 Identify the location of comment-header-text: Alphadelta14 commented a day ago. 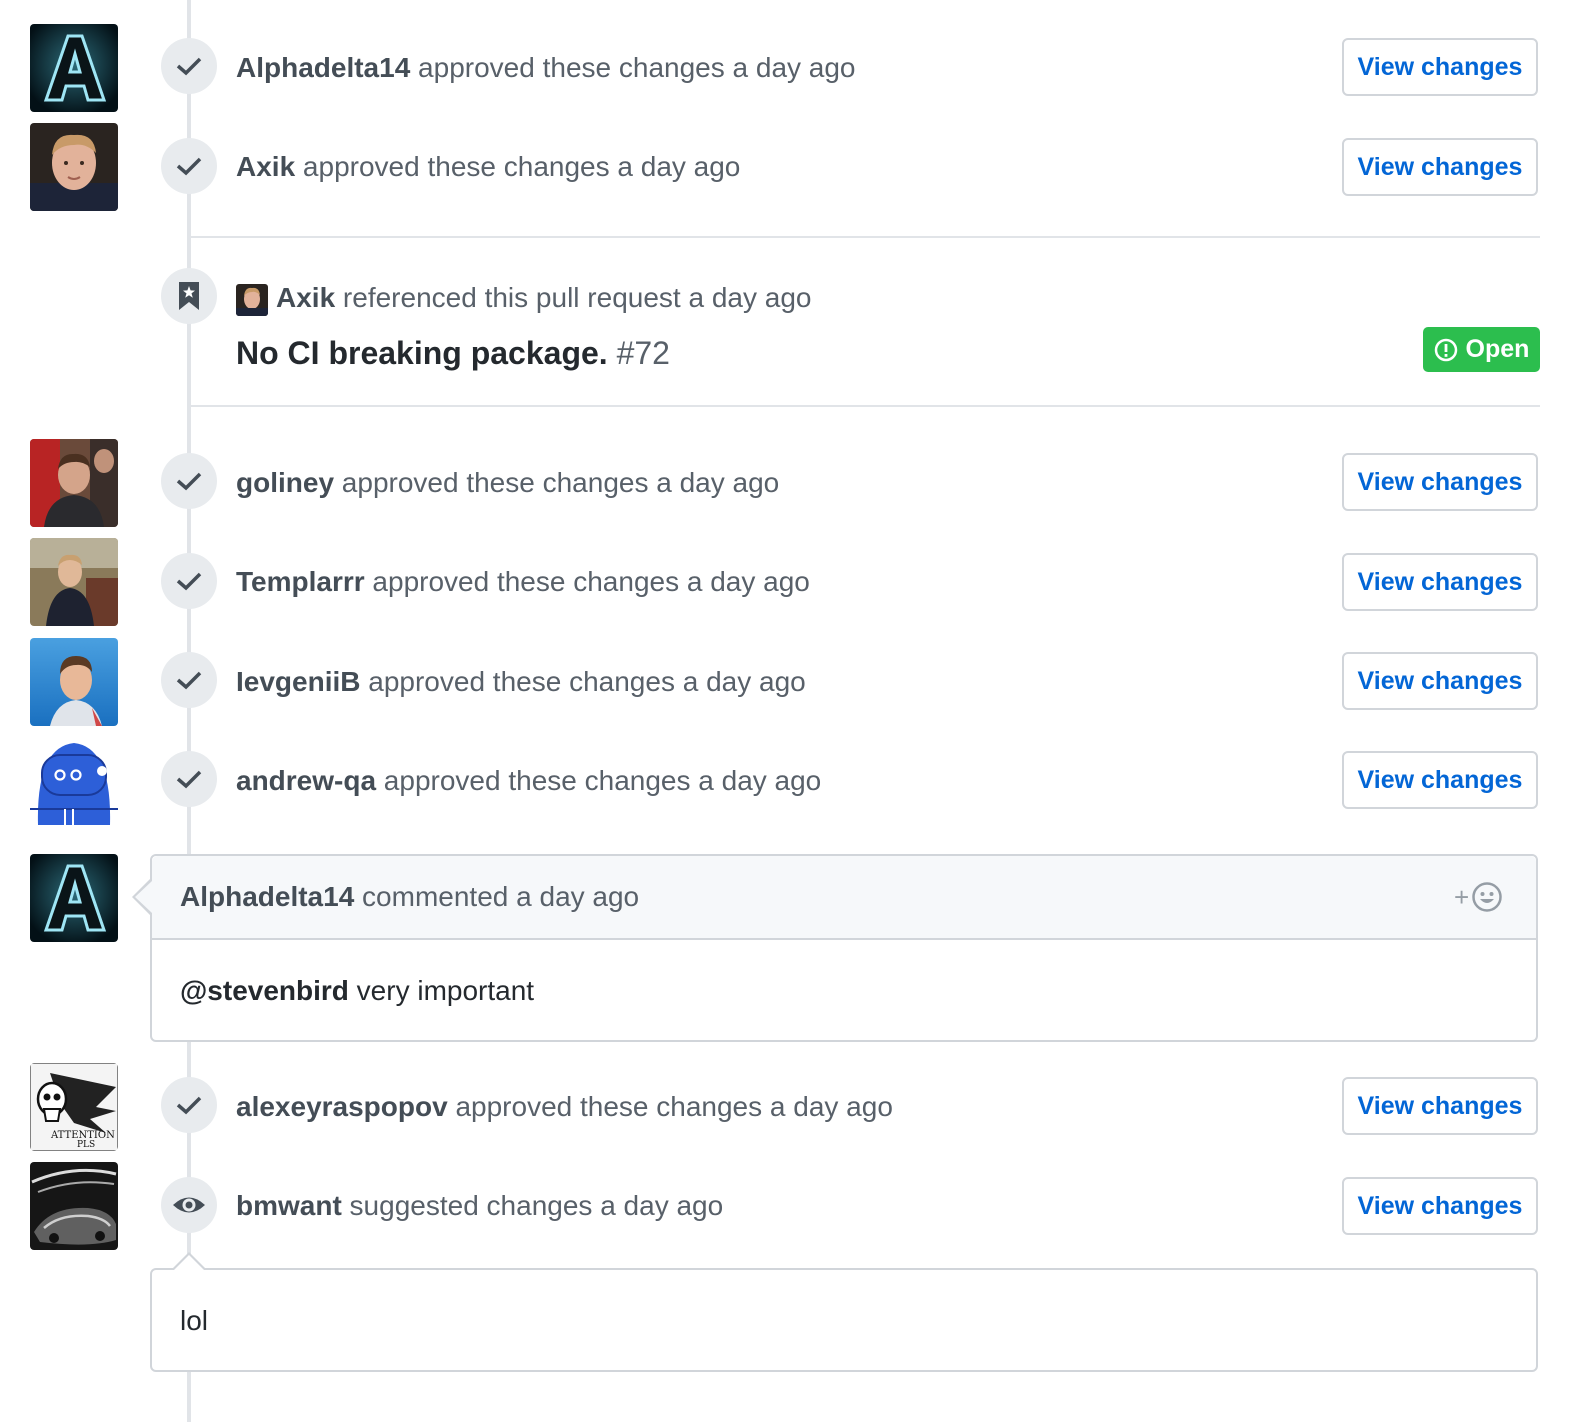
(409, 897).